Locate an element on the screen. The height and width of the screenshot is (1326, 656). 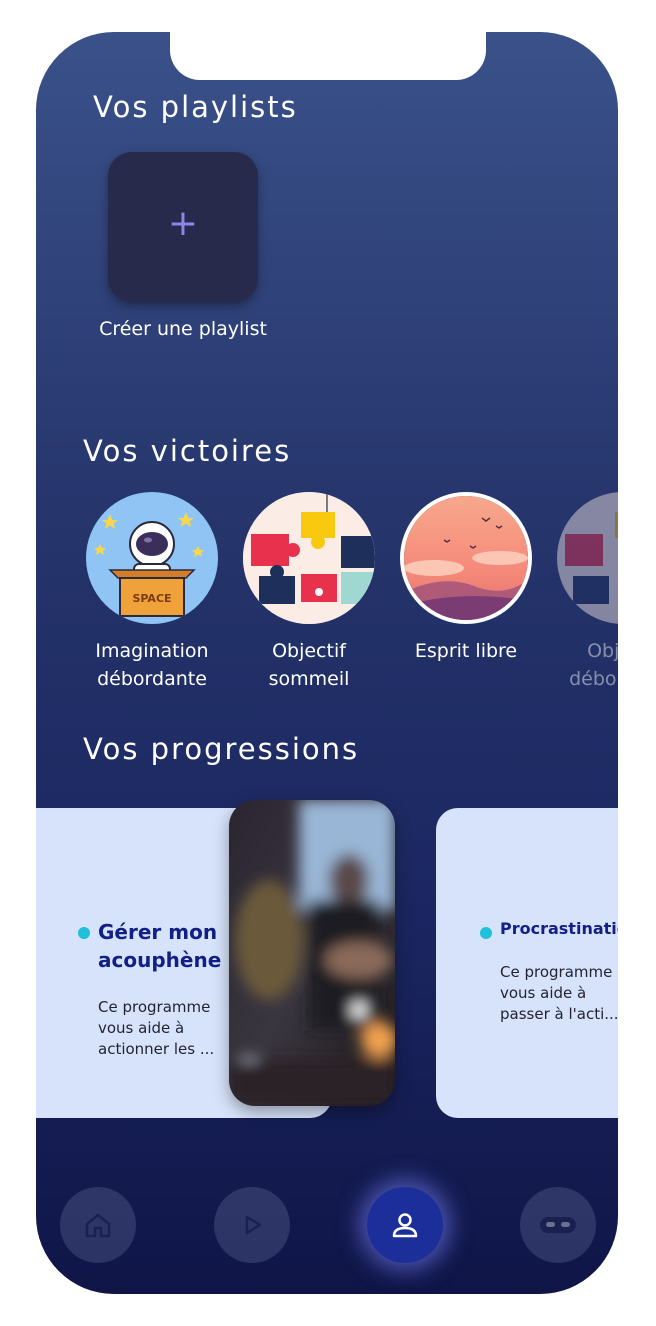
badge-esprit-libre is located at coordinates (466, 558).